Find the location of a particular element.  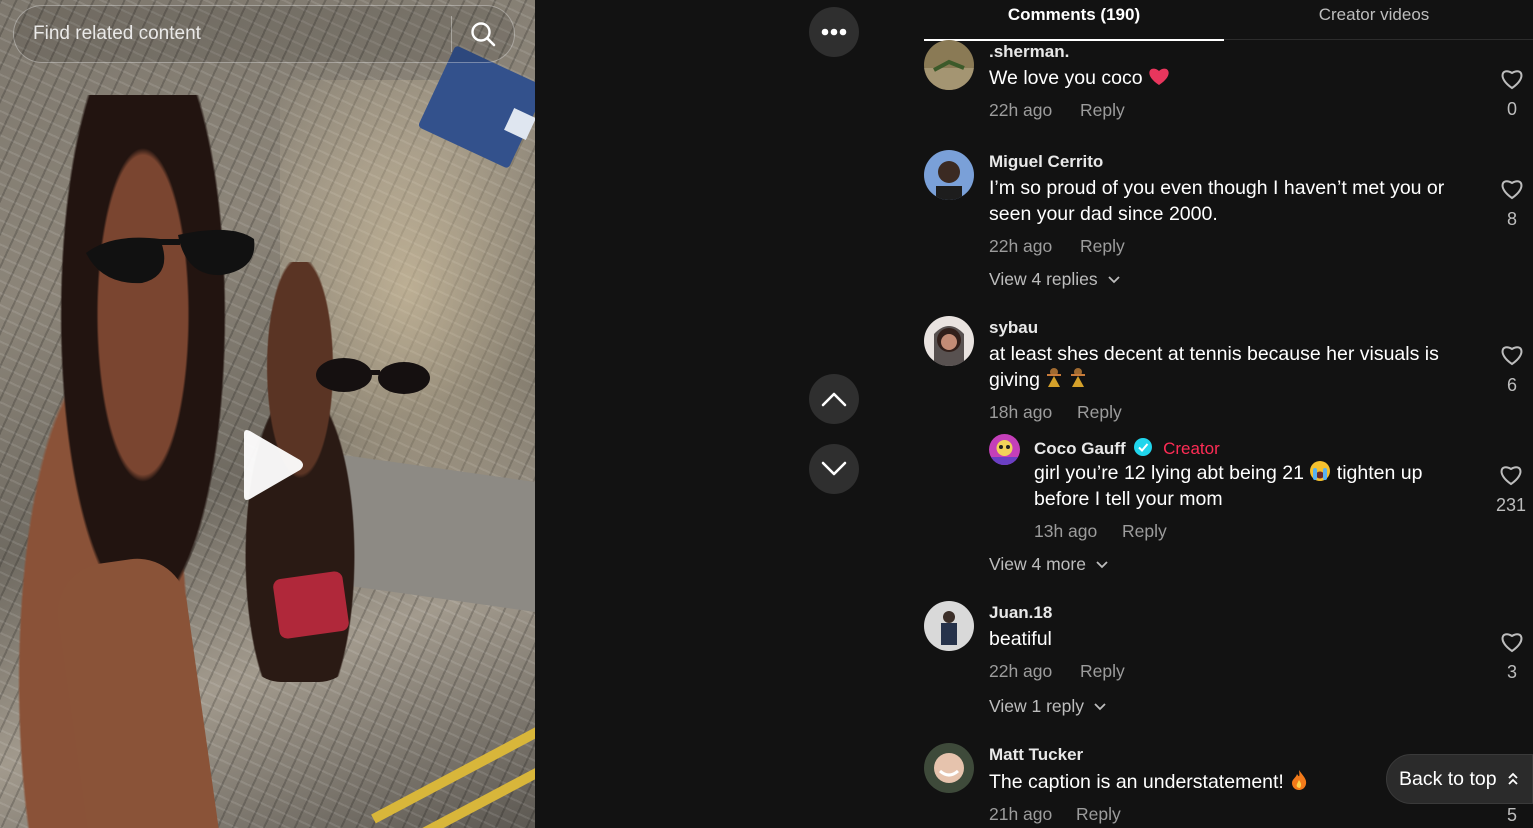

like-count: 0 is located at coordinates (1511, 109).